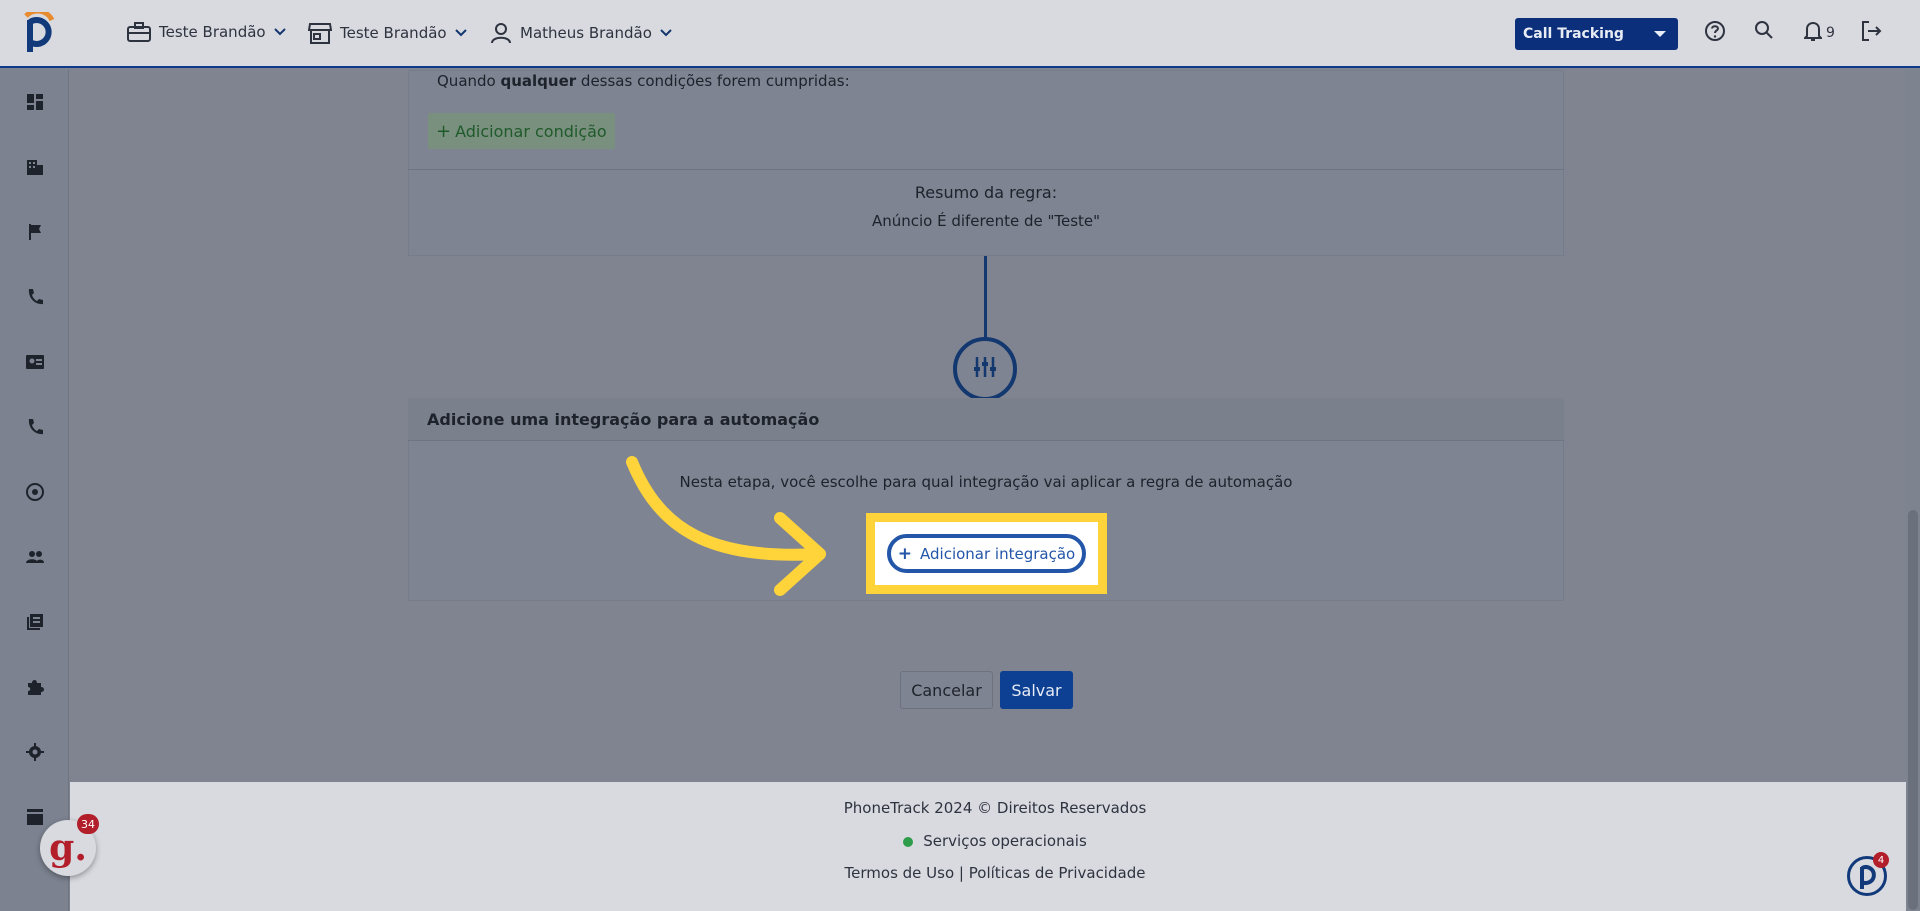 Image resolution: width=1920 pixels, height=911 pixels. What do you see at coordinates (35, 362) in the screenshot?
I see `contact-card-icon` at bounding box center [35, 362].